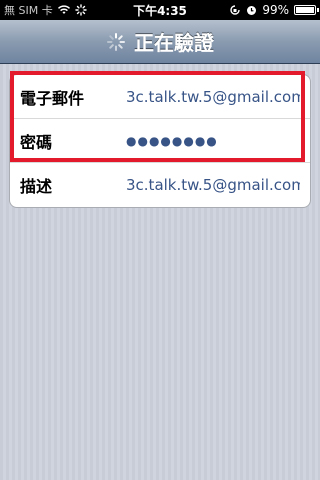  I want to click on rotation-lock-icon, so click(235, 10).